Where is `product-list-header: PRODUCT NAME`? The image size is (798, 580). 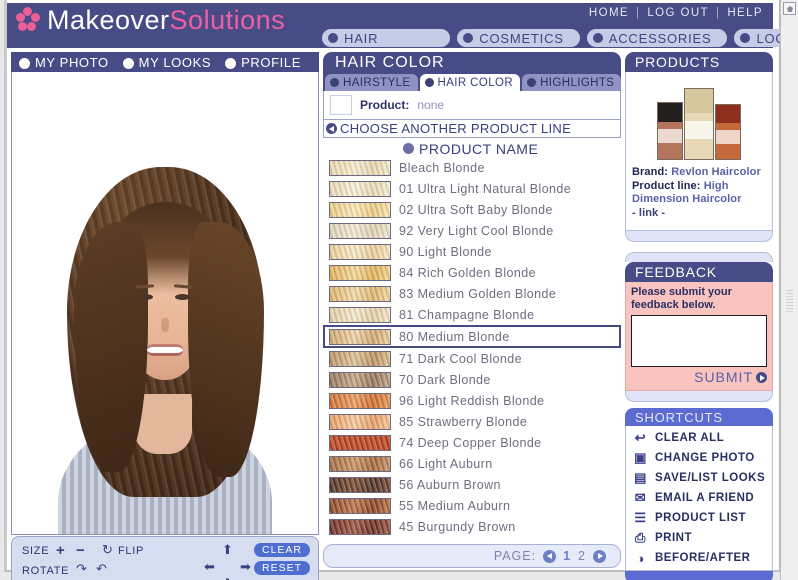
product-list-header: PRODUCT NAME is located at coordinates (472, 148).